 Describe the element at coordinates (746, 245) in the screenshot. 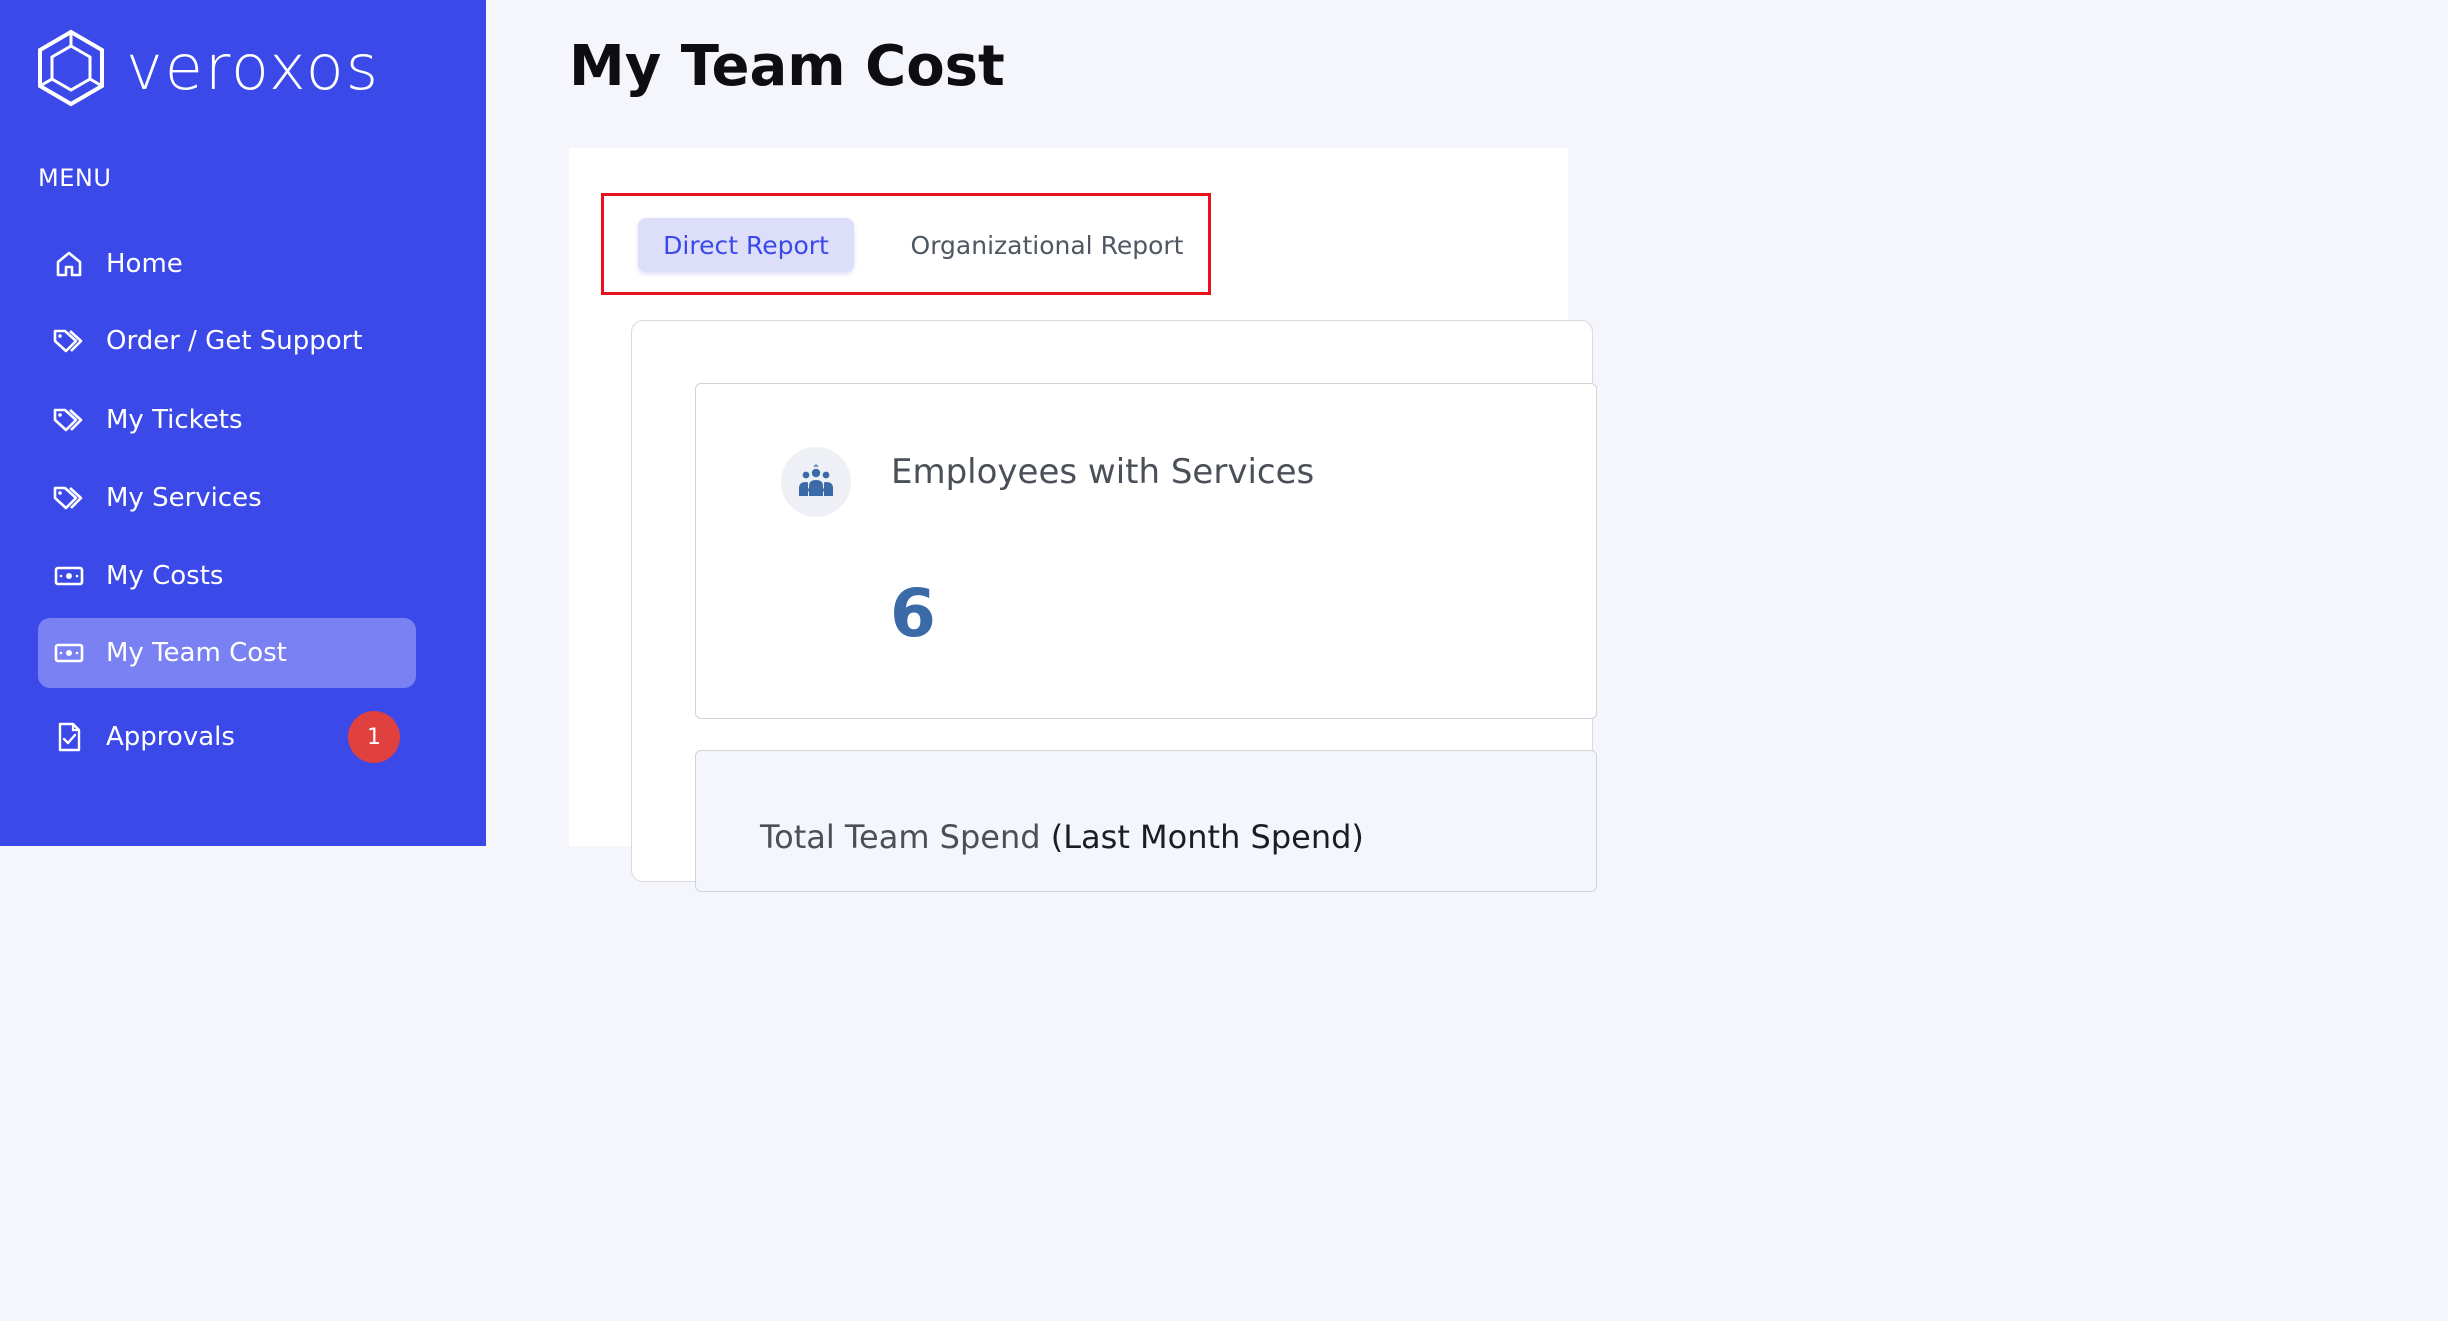

I see `tab-direct-report: Direct Report` at that location.